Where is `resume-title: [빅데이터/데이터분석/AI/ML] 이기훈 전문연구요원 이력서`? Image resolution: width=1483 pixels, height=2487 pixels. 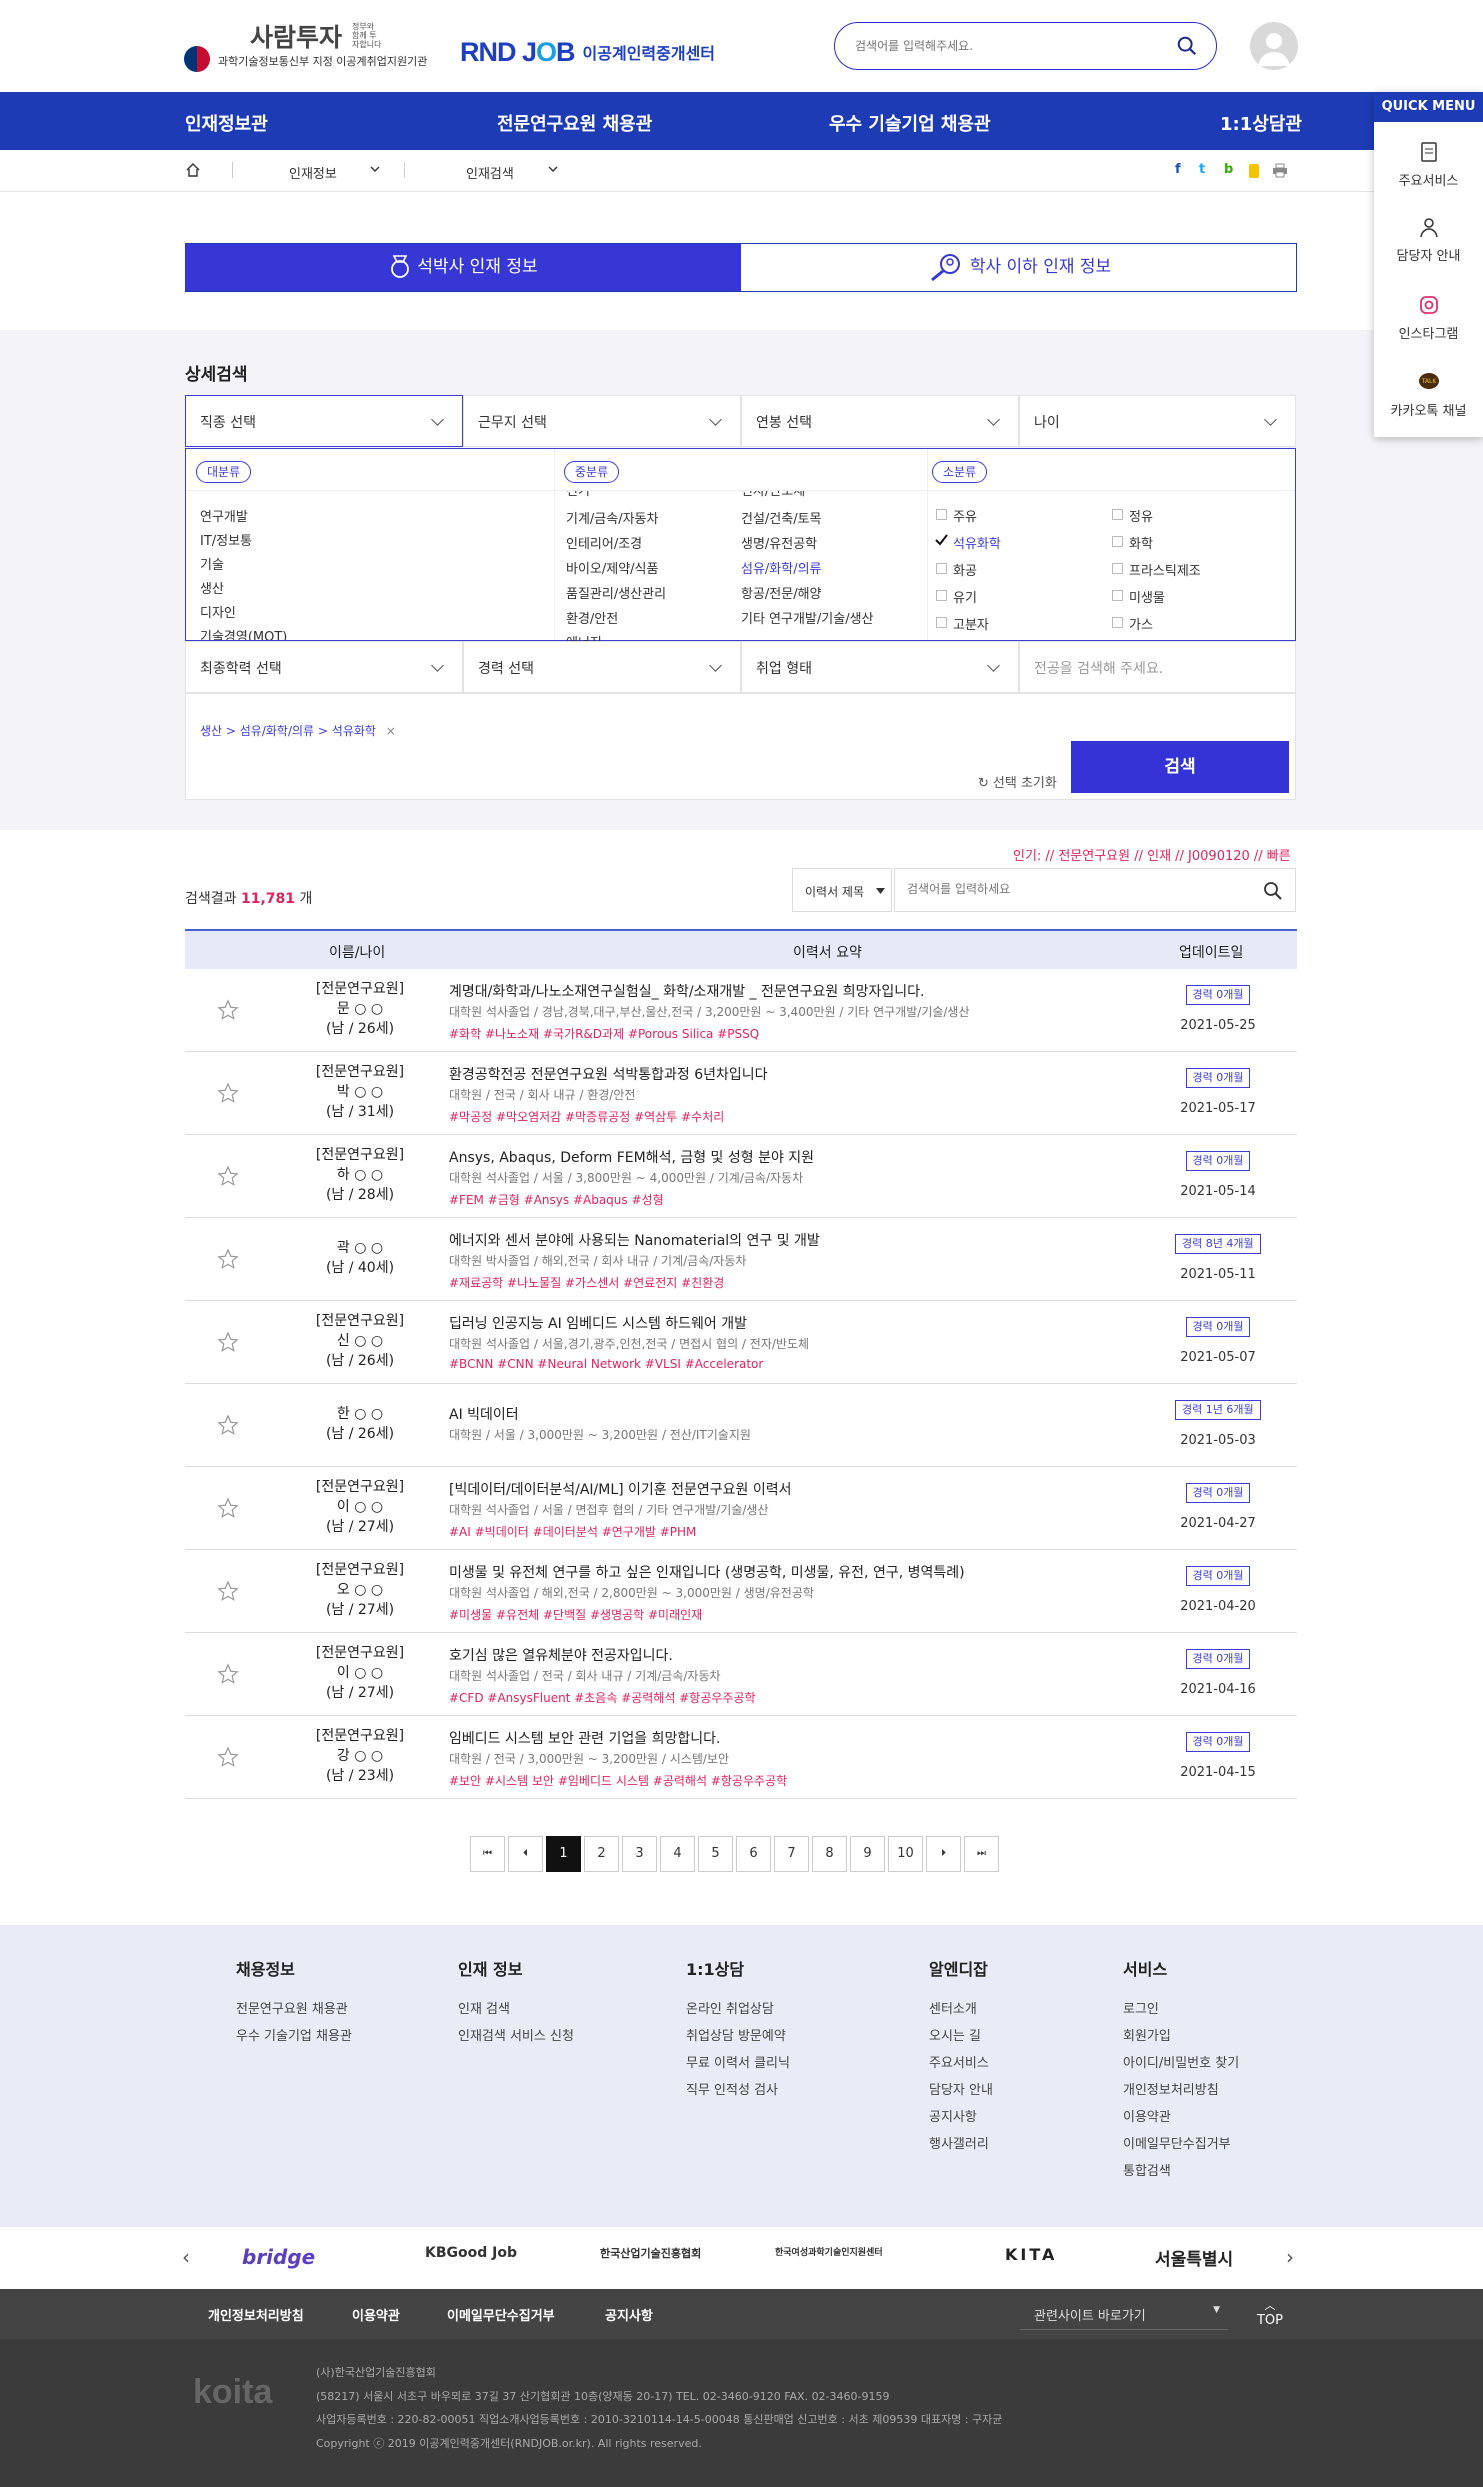
resume-title: [빅데이터/데이터분석/AI/ML] 이기훈 전문연구요원 이력서 is located at coordinates (620, 1489).